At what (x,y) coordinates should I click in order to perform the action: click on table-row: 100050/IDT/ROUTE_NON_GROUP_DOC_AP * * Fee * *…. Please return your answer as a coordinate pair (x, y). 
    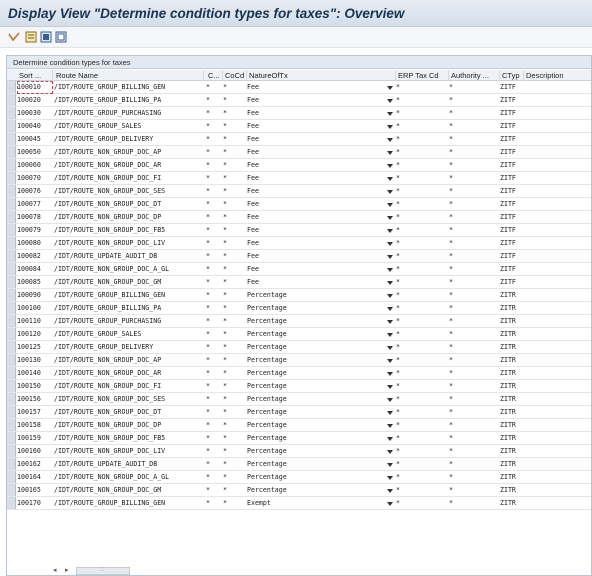
    Looking at the image, I should click on (299, 152).